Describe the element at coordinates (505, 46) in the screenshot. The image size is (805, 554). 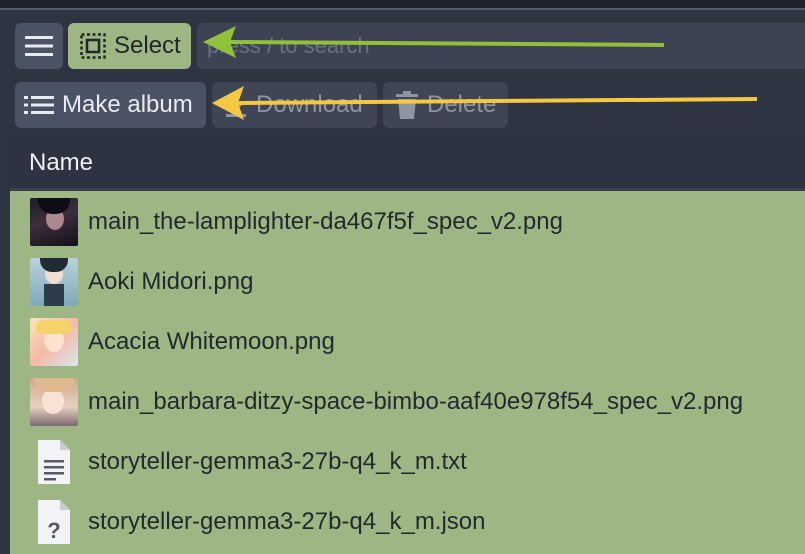
I see `search-input` at that location.